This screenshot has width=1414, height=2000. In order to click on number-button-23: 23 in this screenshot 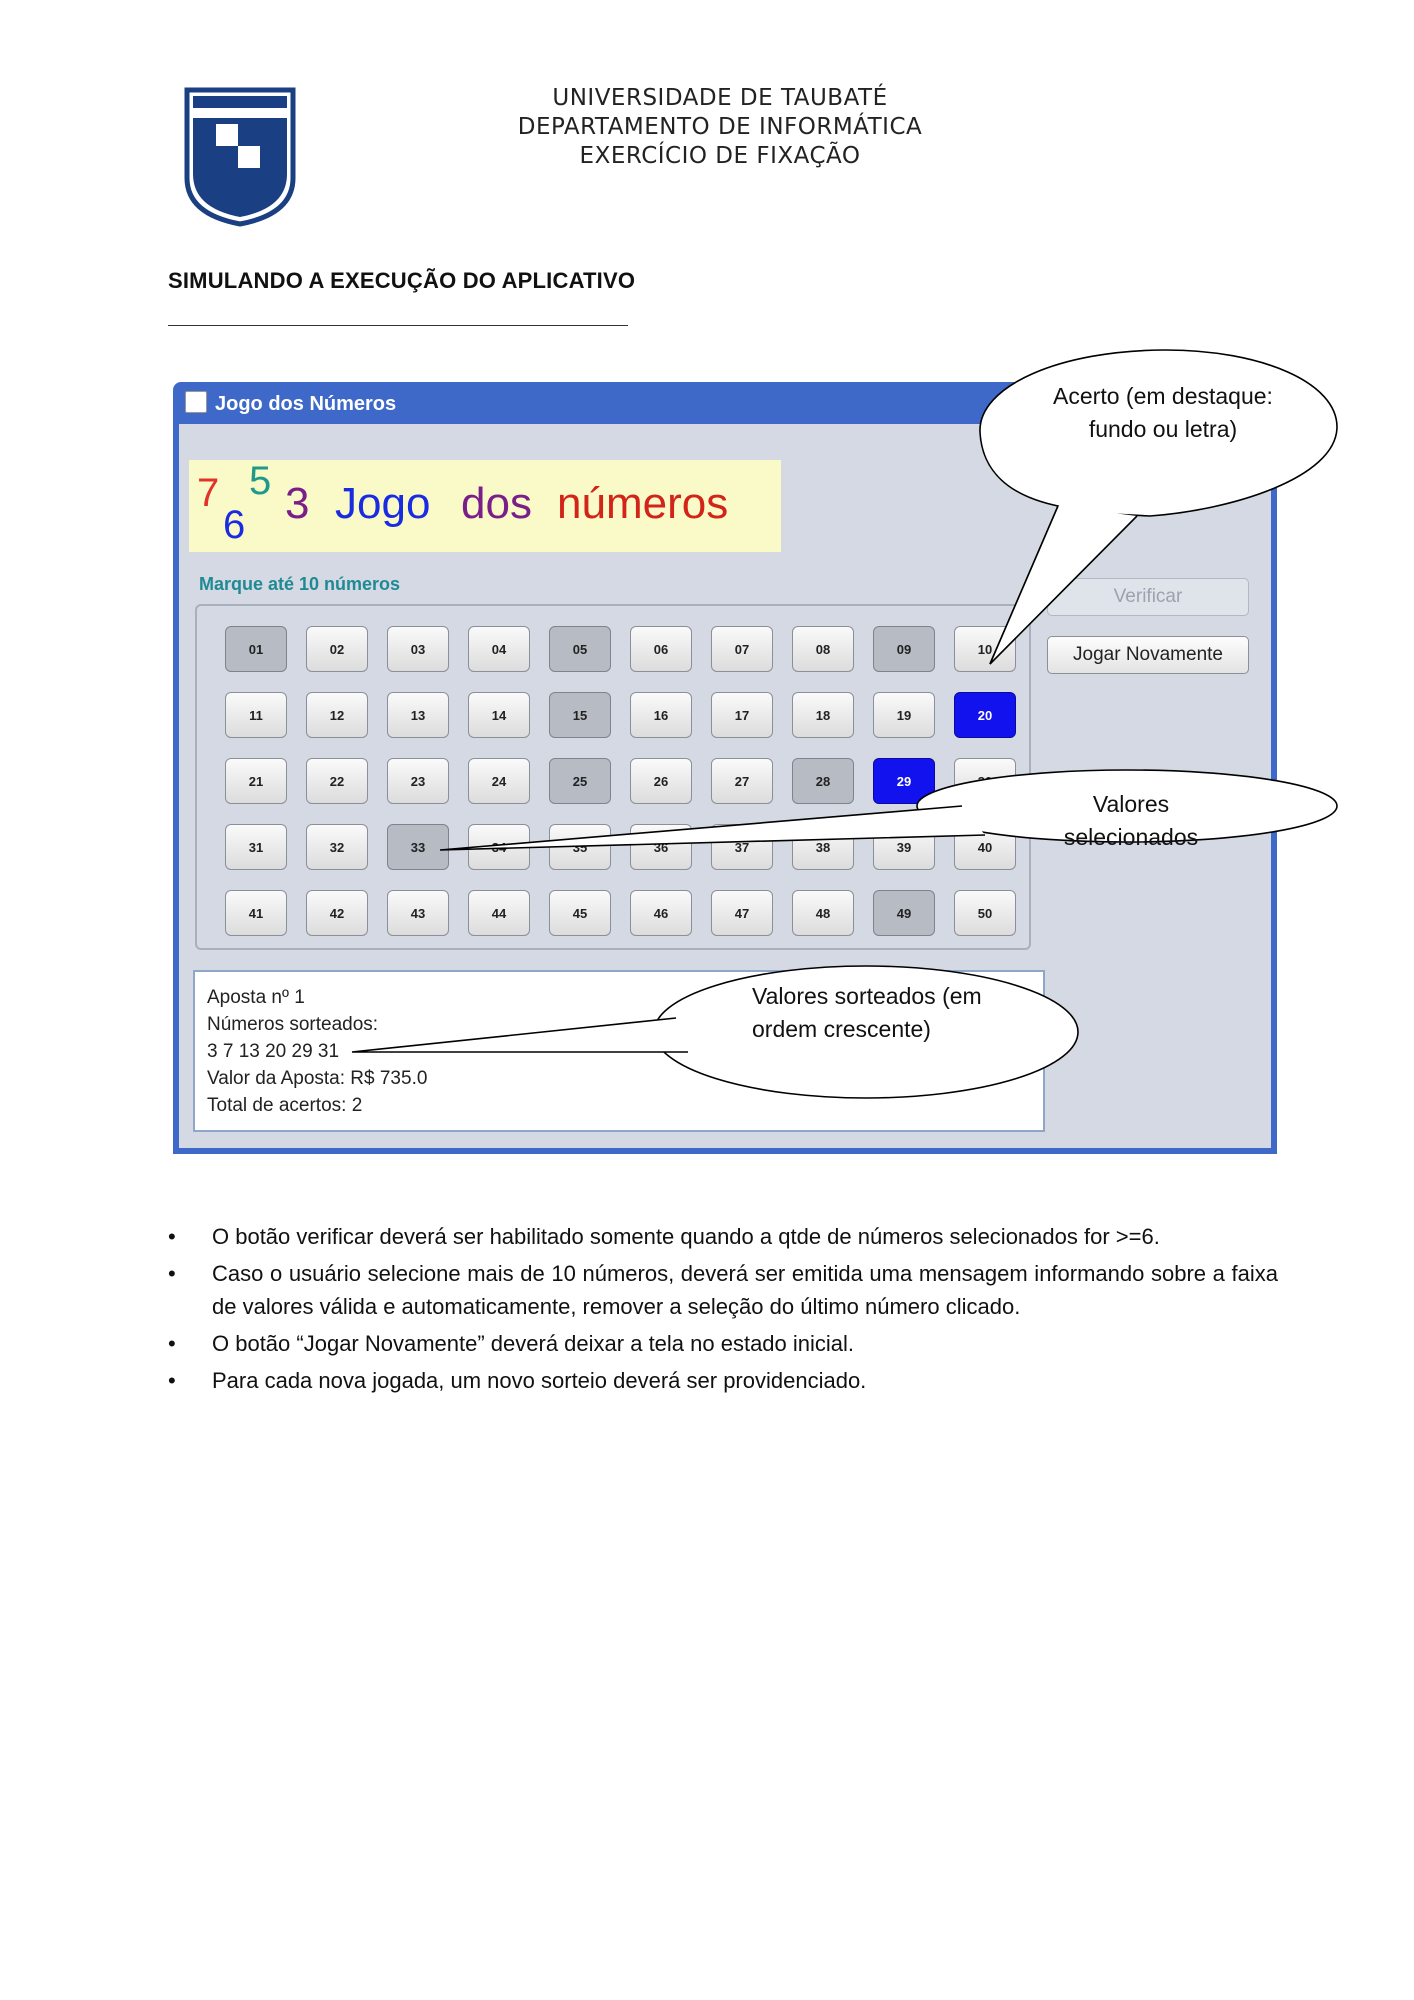, I will do `click(418, 781)`.